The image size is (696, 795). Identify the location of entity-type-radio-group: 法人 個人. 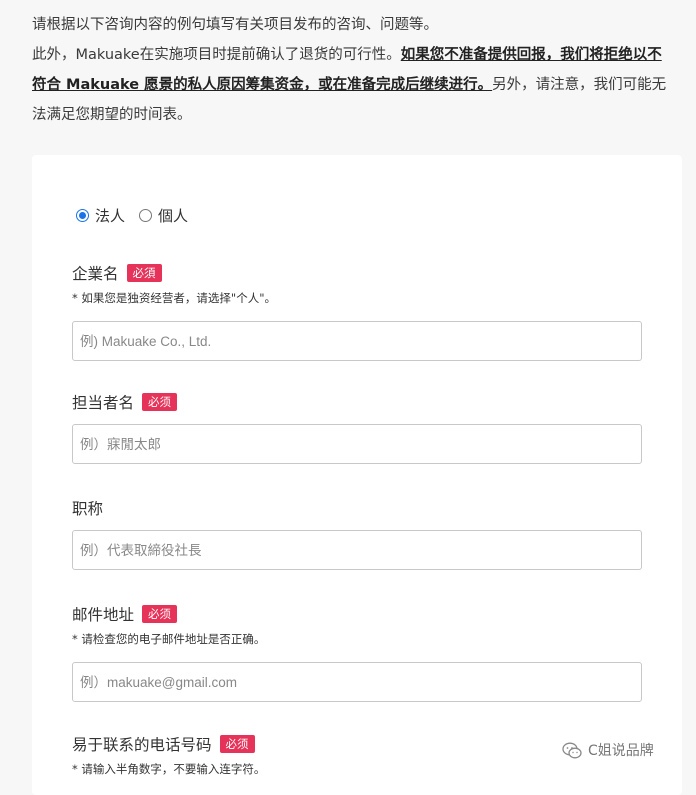
(139, 215).